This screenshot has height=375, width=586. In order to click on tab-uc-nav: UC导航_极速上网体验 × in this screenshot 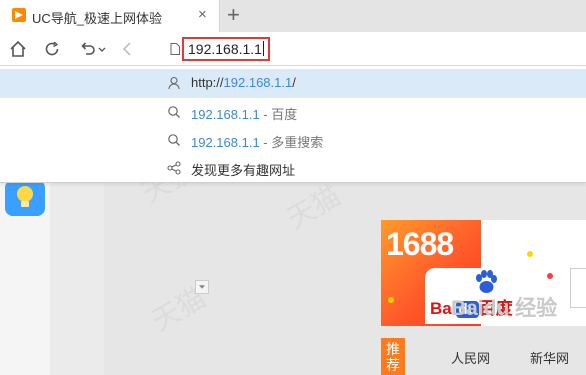, I will do `click(110, 16)`.